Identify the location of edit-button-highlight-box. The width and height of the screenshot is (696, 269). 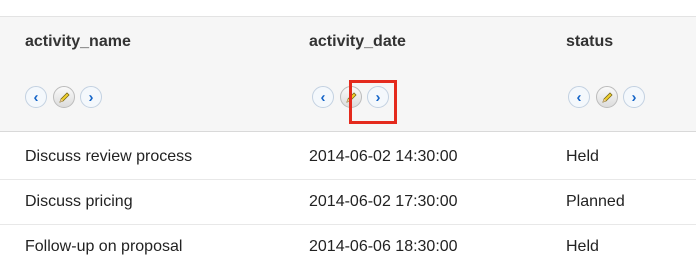
(373, 102).